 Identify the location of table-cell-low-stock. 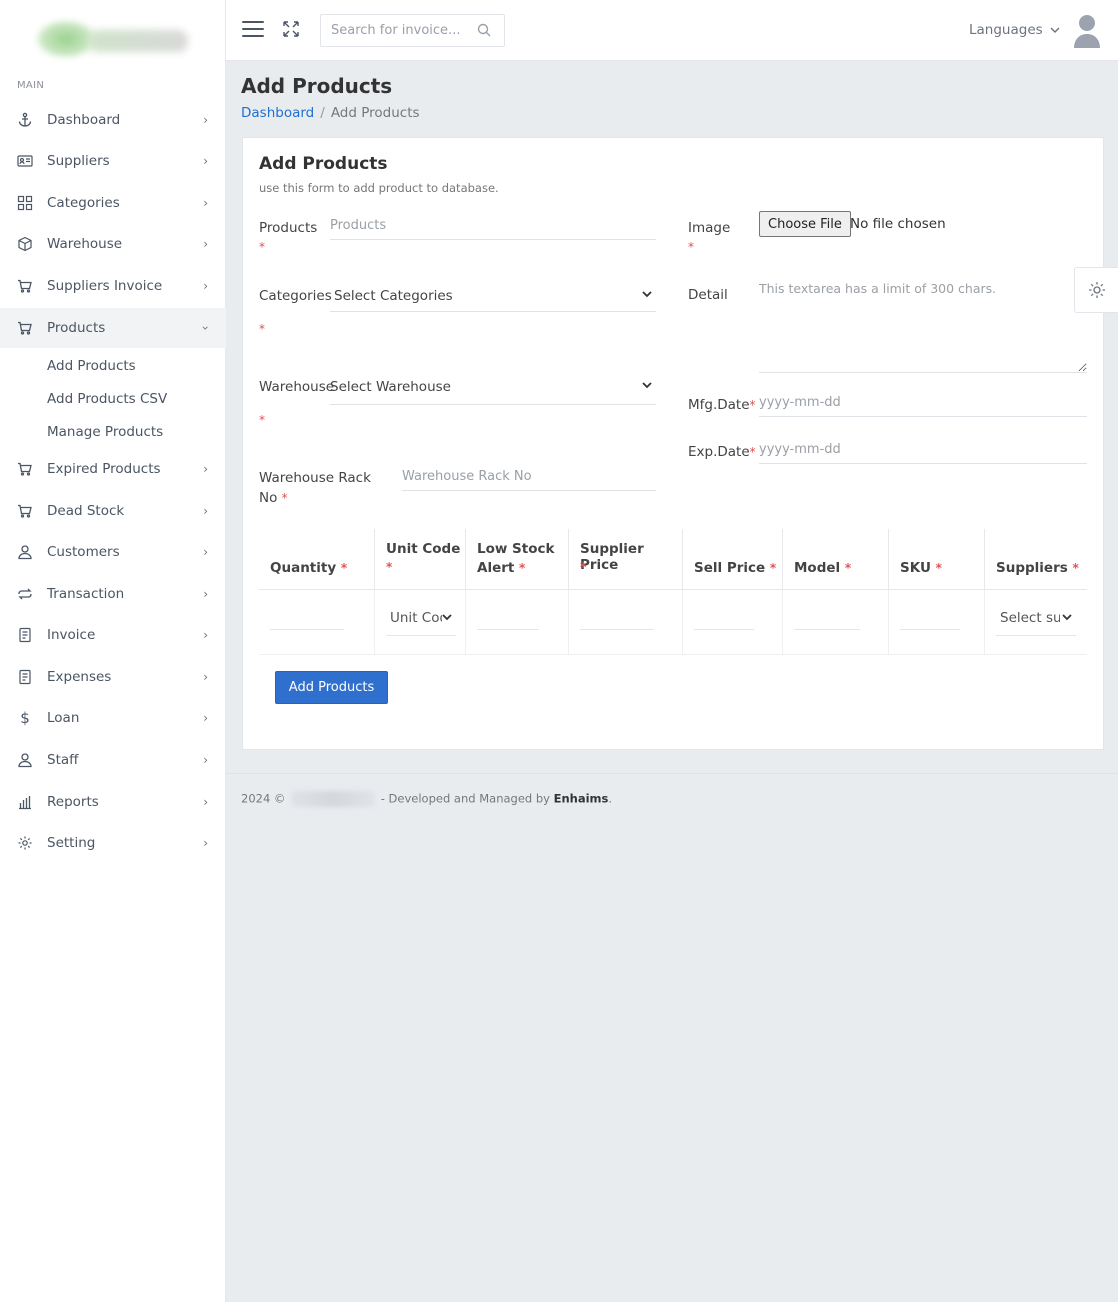
(517, 622).